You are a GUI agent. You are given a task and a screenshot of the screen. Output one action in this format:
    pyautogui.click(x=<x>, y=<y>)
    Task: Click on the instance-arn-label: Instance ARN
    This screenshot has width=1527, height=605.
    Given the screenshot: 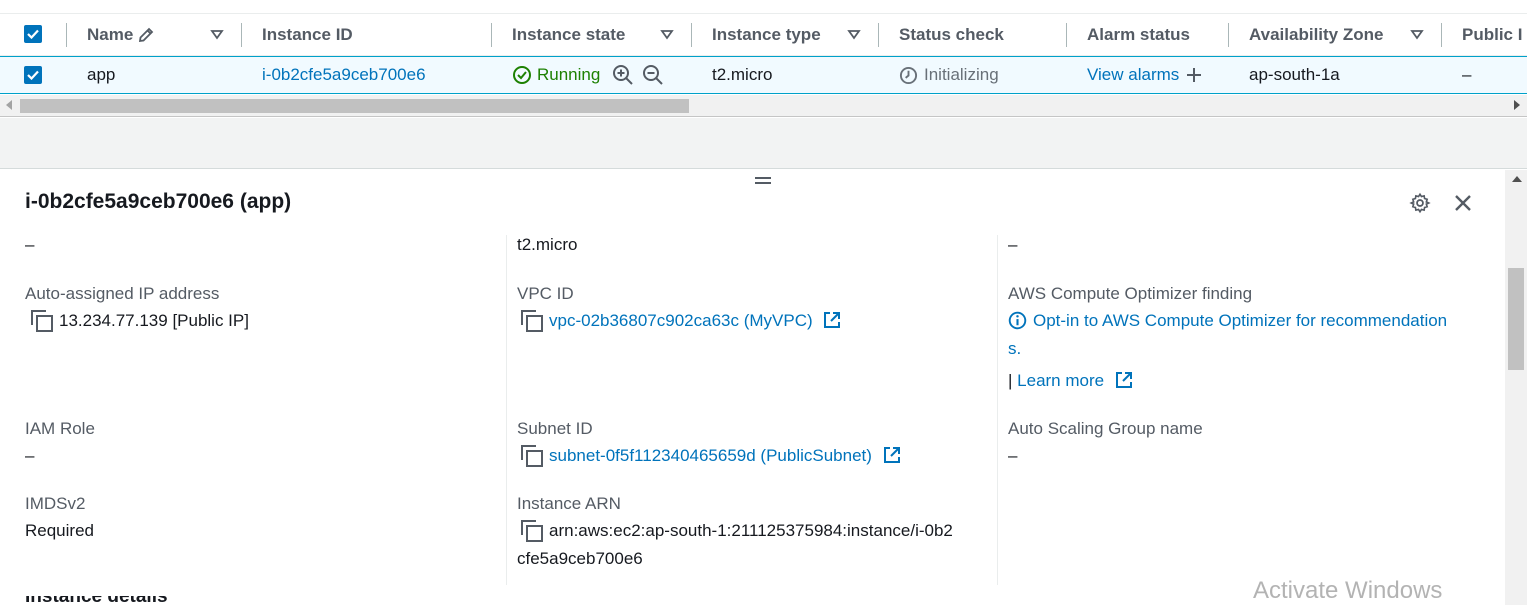 What is the action you would take?
    pyautogui.click(x=569, y=503)
    